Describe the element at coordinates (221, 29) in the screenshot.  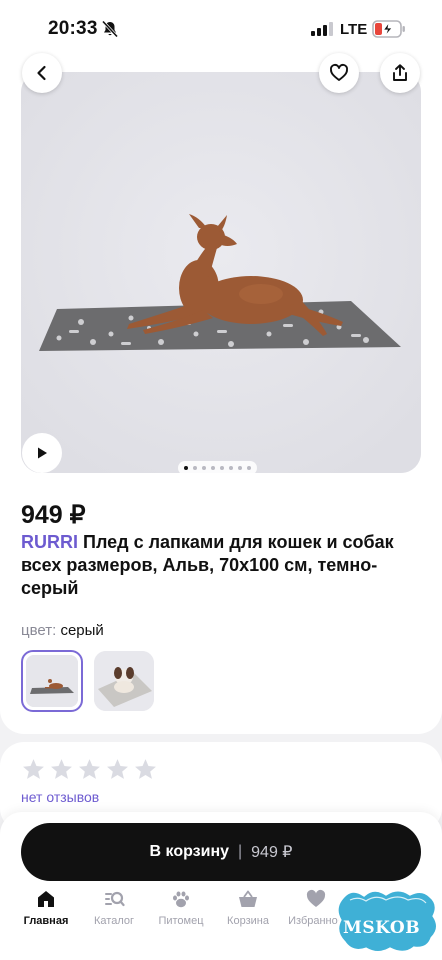
I see `status-bar: 20:33 LTE` at that location.